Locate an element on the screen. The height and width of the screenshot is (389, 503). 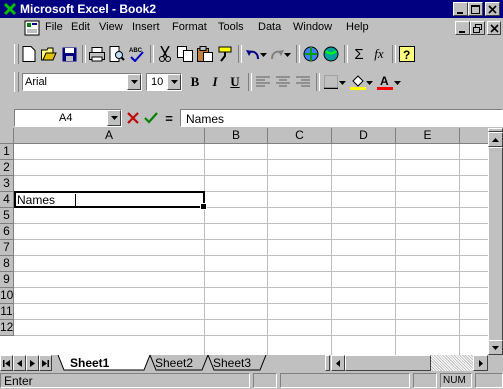
arrow-up-icon is located at coordinates (495, 139).